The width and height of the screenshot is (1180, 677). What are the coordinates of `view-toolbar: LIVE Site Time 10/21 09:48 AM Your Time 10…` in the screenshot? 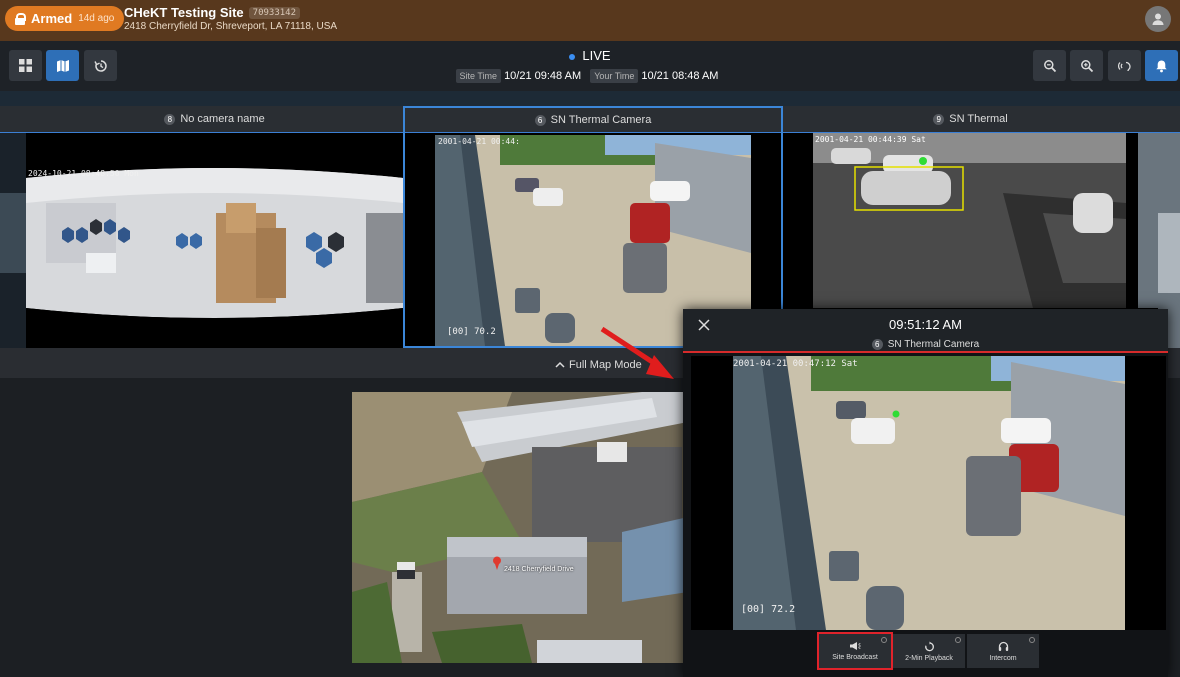 It's located at (590, 66).